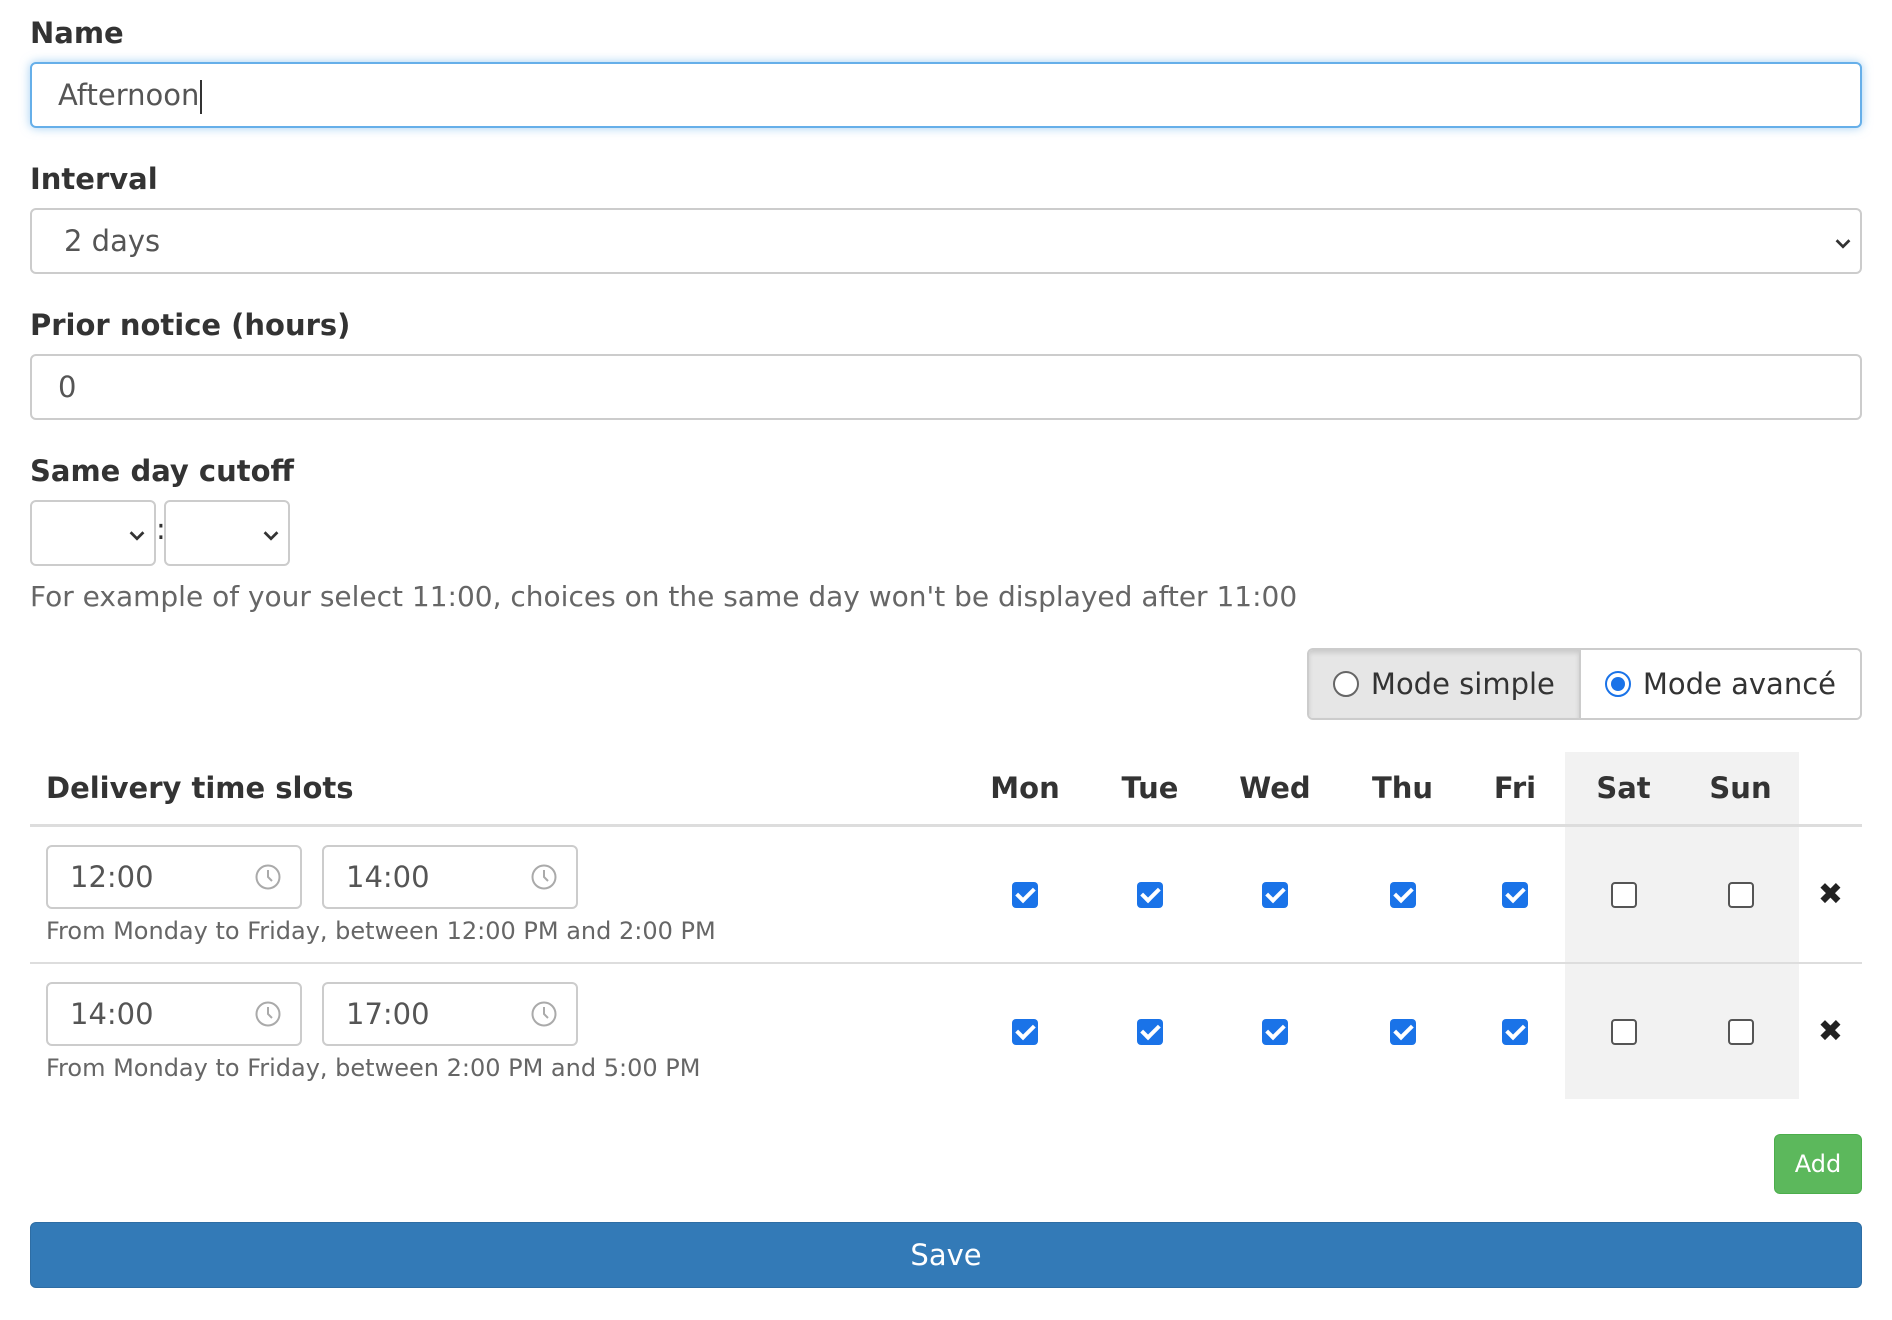 The image size is (1892, 1320). What do you see at coordinates (1830, 789) in the screenshot?
I see `delete-header` at bounding box center [1830, 789].